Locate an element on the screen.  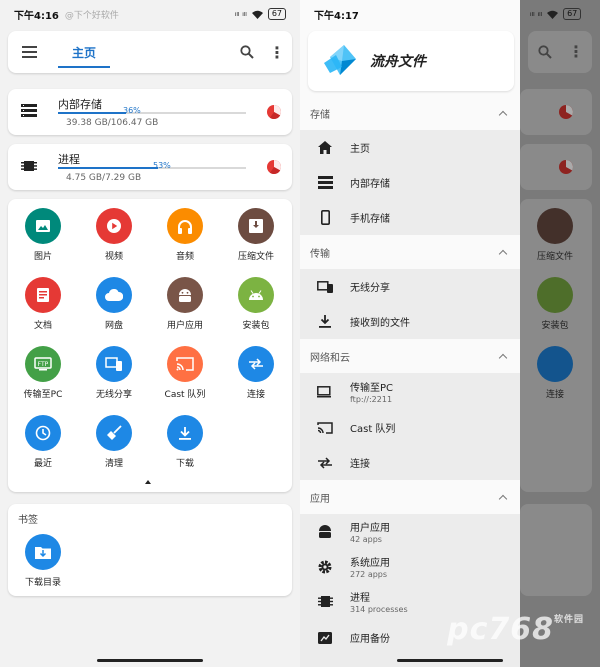
broom-icon is located at coordinates (114, 433).